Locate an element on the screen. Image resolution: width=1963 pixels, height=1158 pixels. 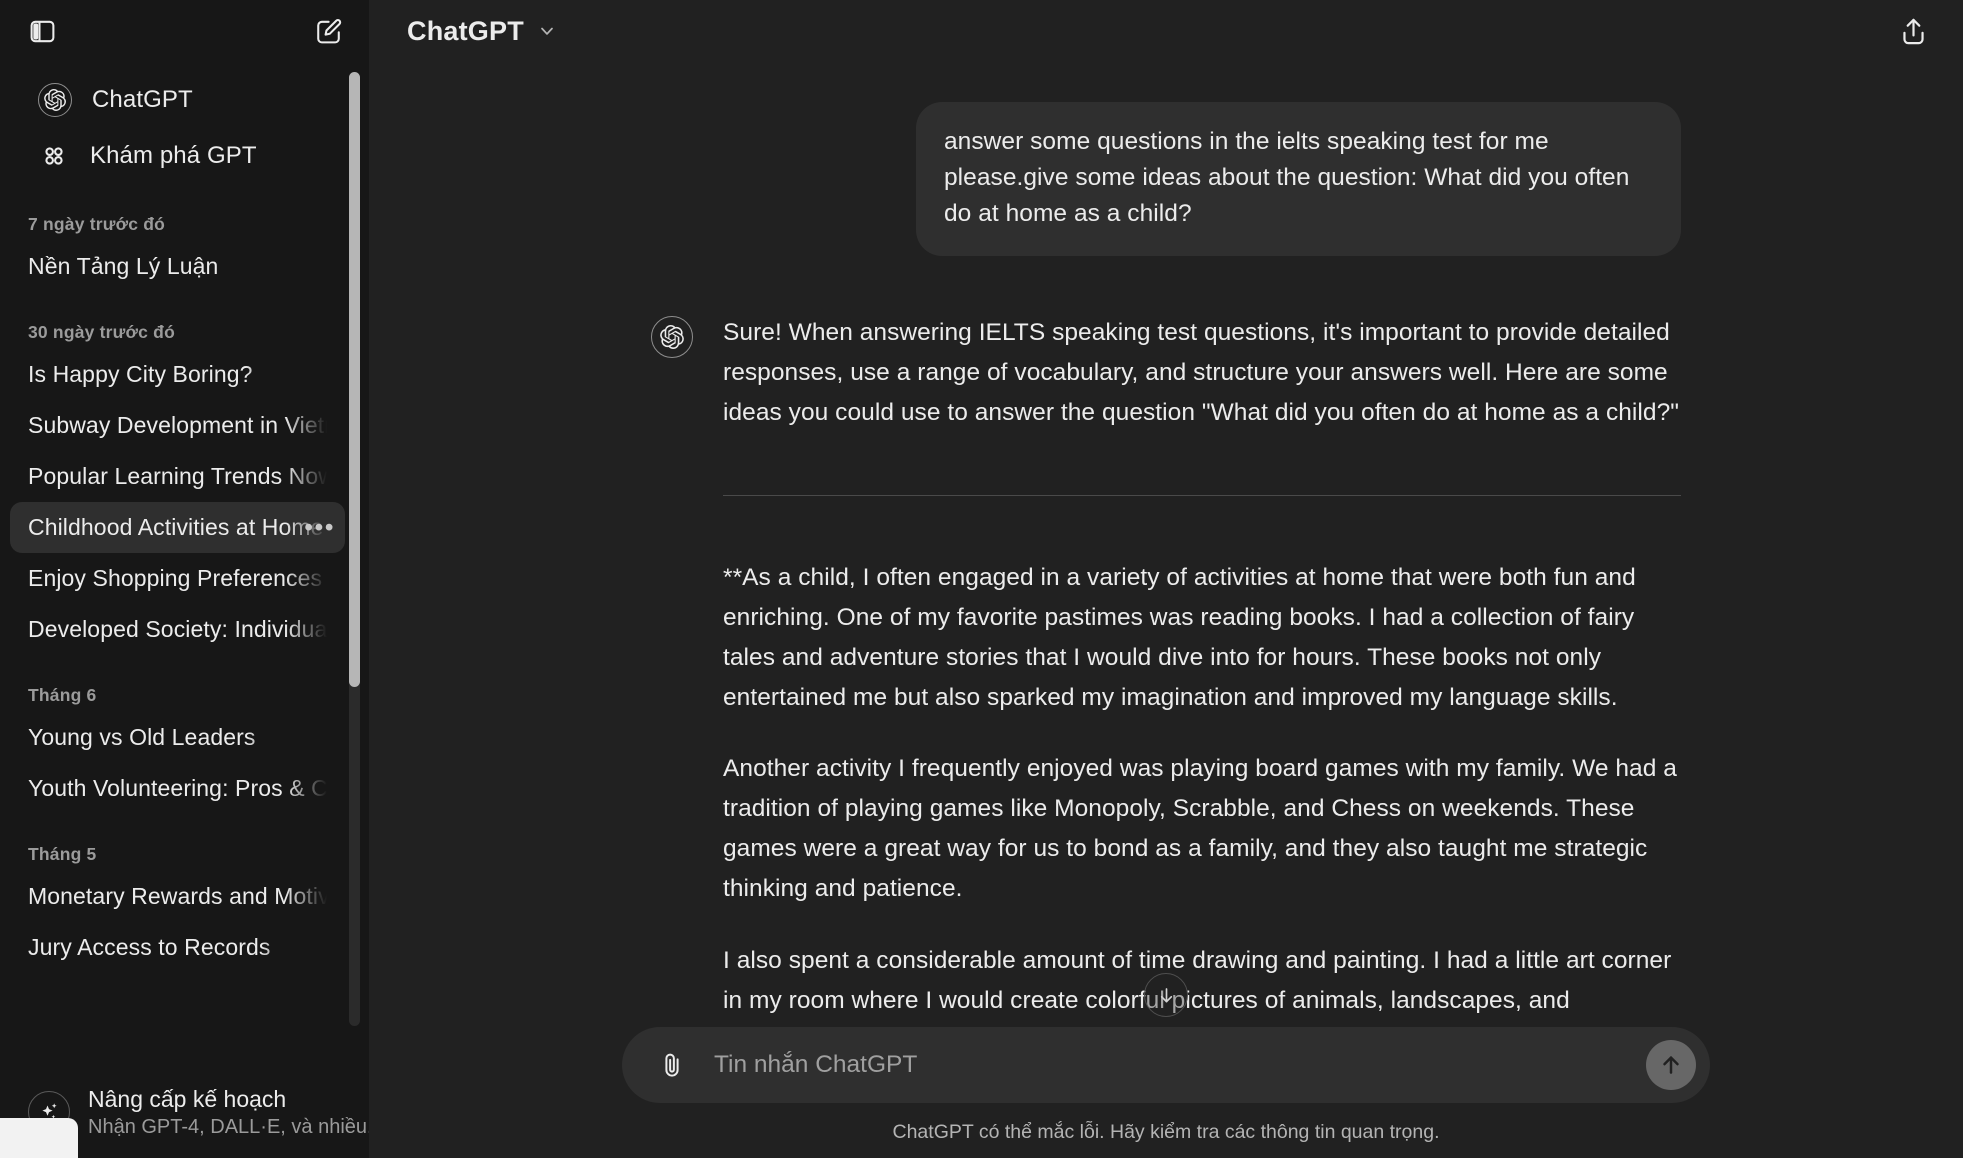
sidebar-conversation-item: Youth Volunteering: Pros & Cons is located at coordinates (177, 788).